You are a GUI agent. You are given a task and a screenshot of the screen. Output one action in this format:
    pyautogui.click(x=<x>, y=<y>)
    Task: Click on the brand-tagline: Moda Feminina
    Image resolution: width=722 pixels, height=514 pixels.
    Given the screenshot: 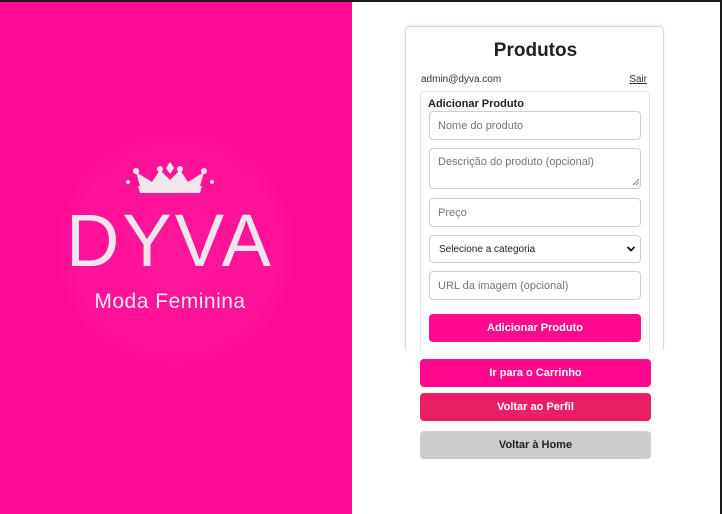 What is the action you would take?
    pyautogui.click(x=170, y=301)
    